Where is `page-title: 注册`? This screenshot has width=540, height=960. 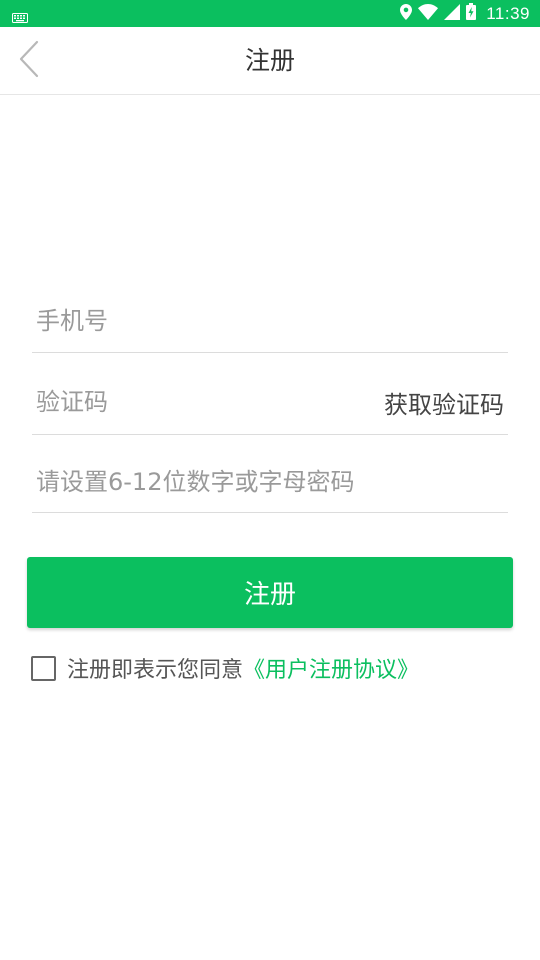 page-title: 注册 is located at coordinates (269, 60).